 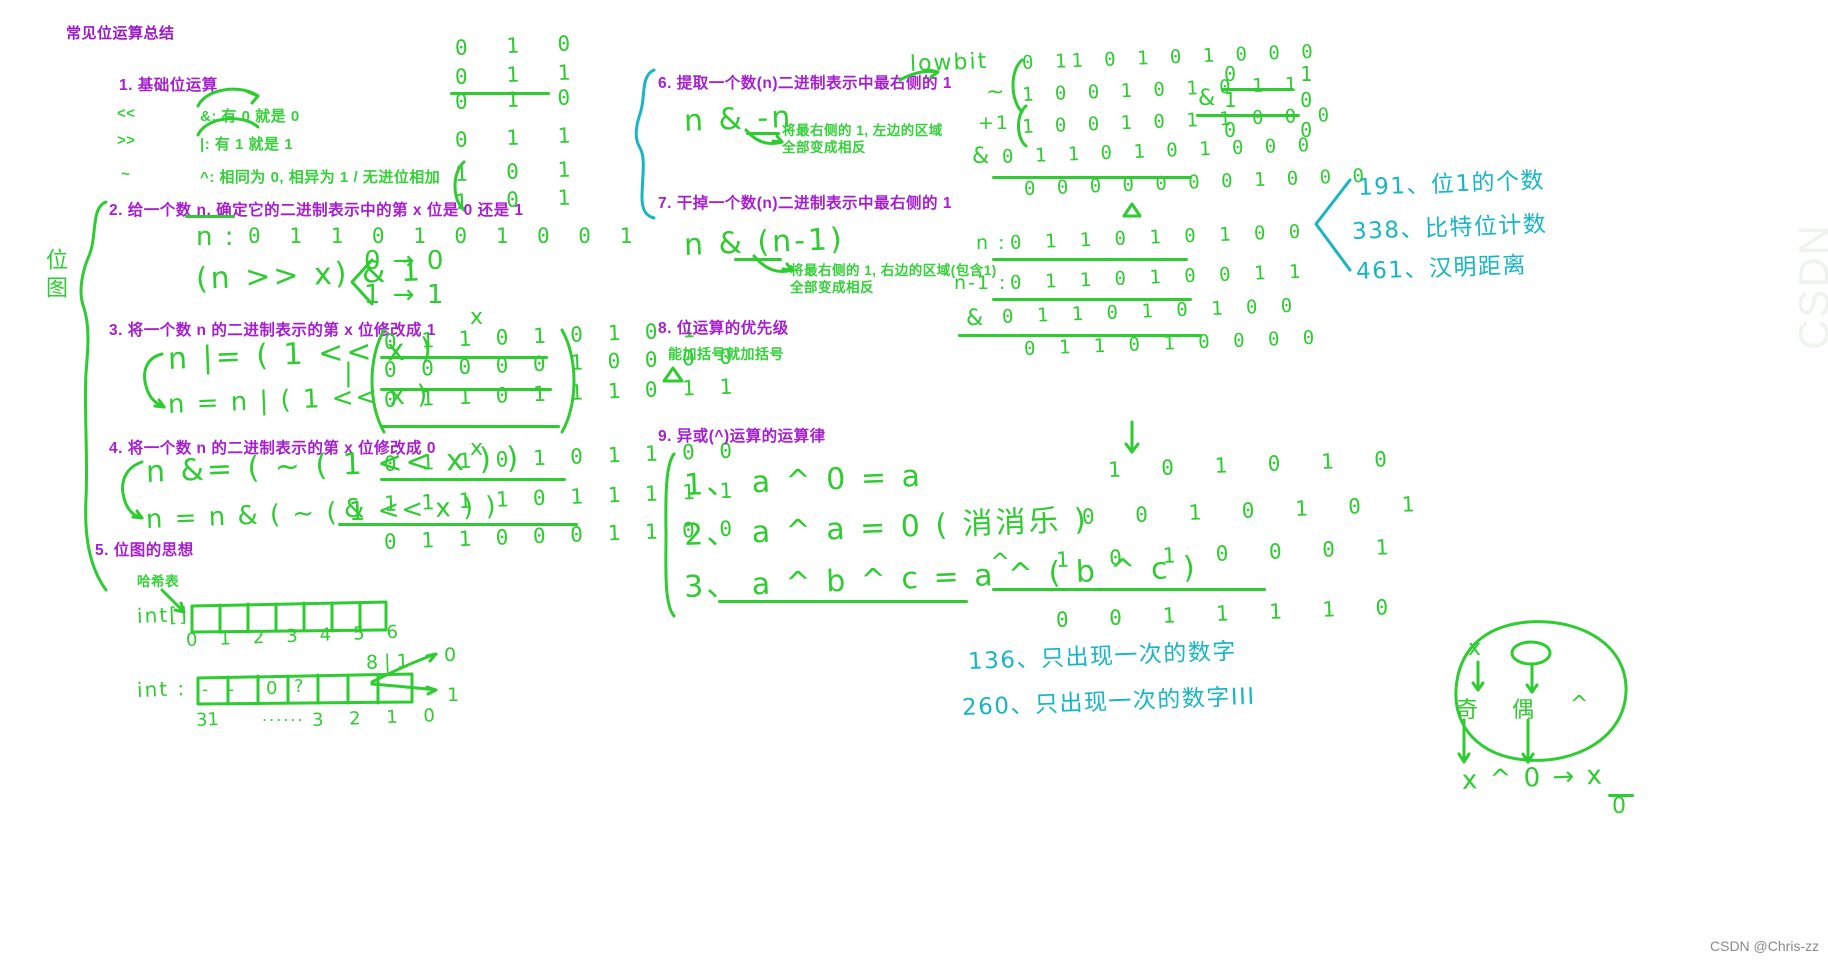 What do you see at coordinates (355, 509) in the screenshot?
I see `section-4-op: &` at bounding box center [355, 509].